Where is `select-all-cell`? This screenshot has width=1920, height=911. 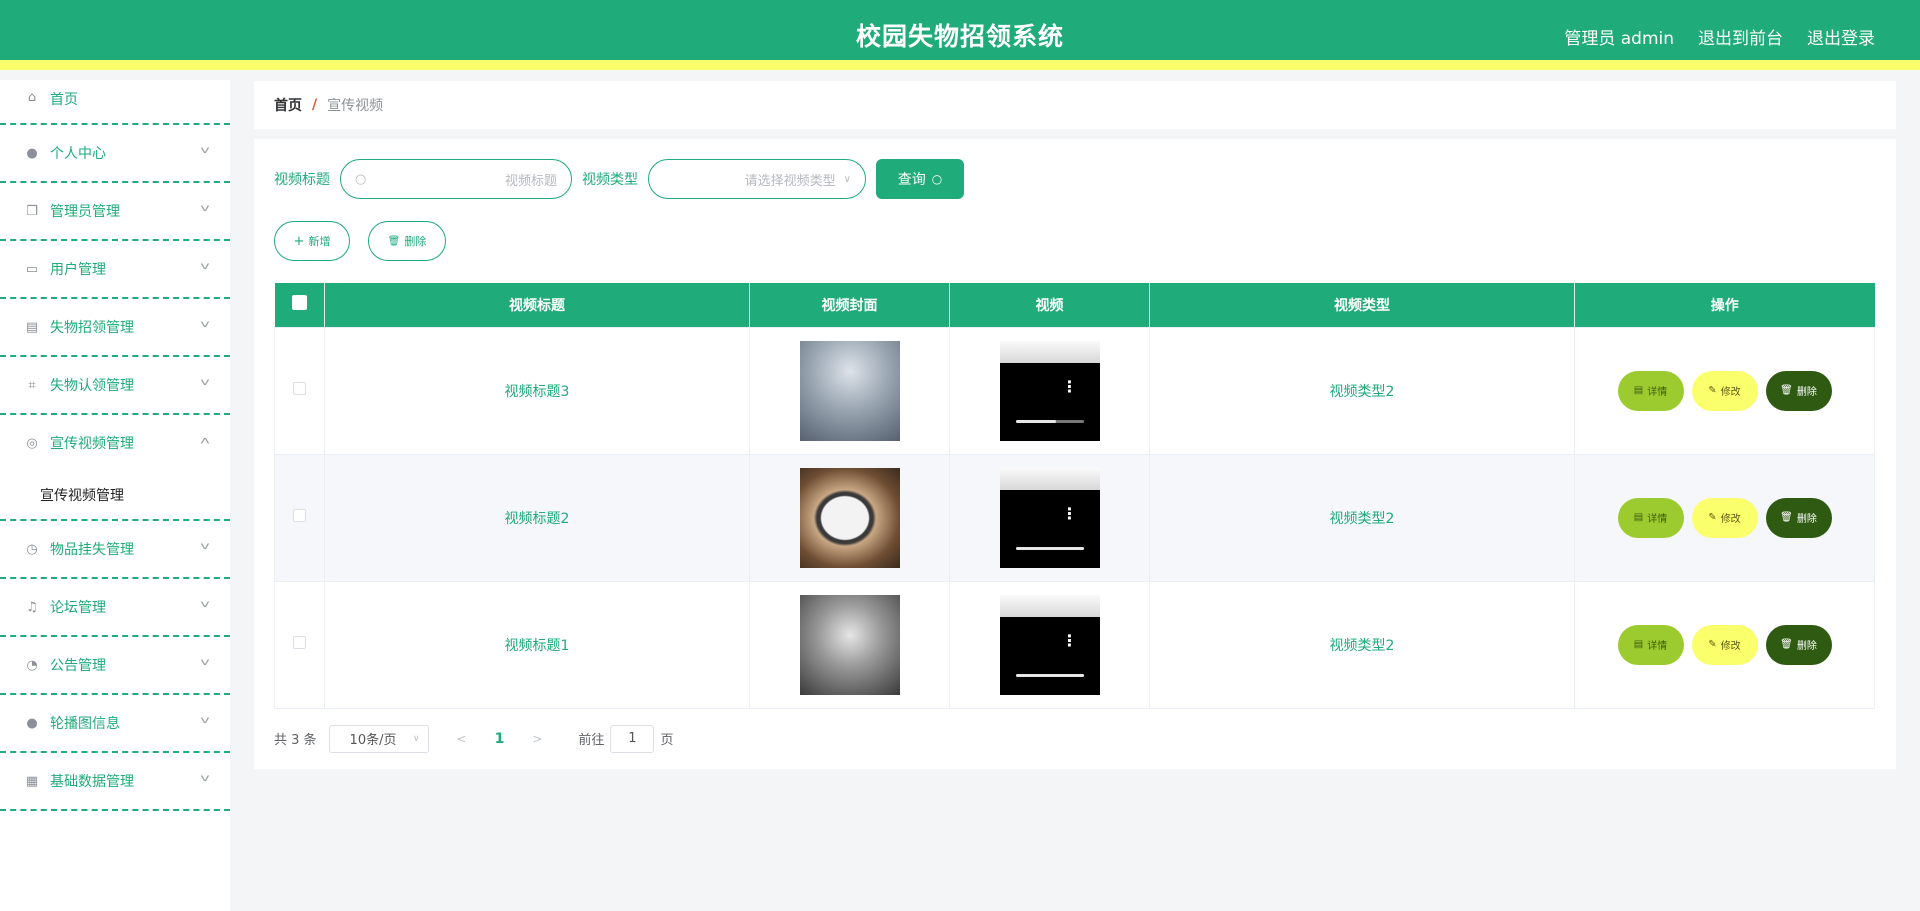 select-all-cell is located at coordinates (299, 305).